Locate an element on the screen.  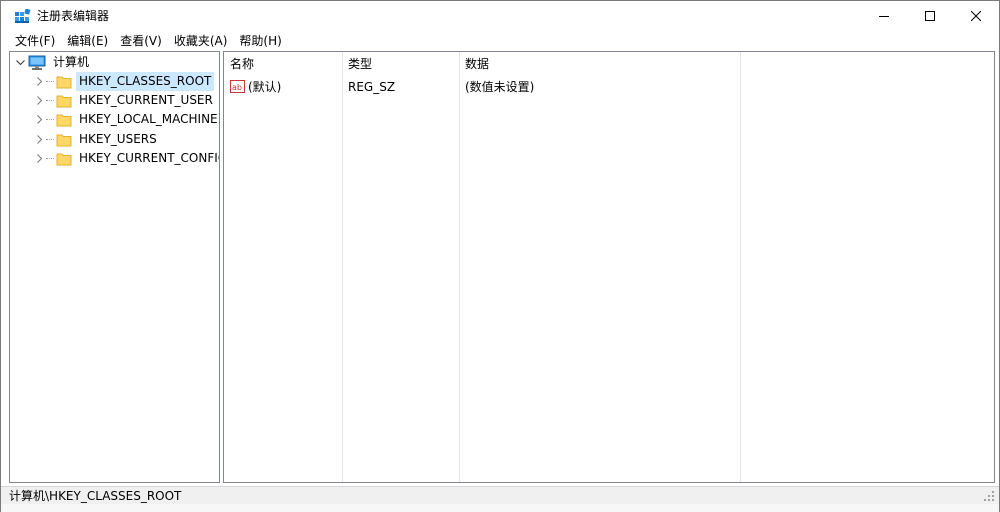
registry-app-icon is located at coordinates (23, 16).